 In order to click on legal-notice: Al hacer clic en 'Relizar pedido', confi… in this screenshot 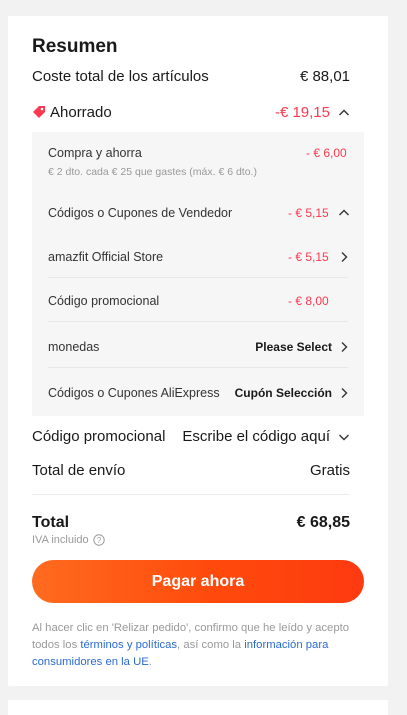, I will do `click(194, 645)`.